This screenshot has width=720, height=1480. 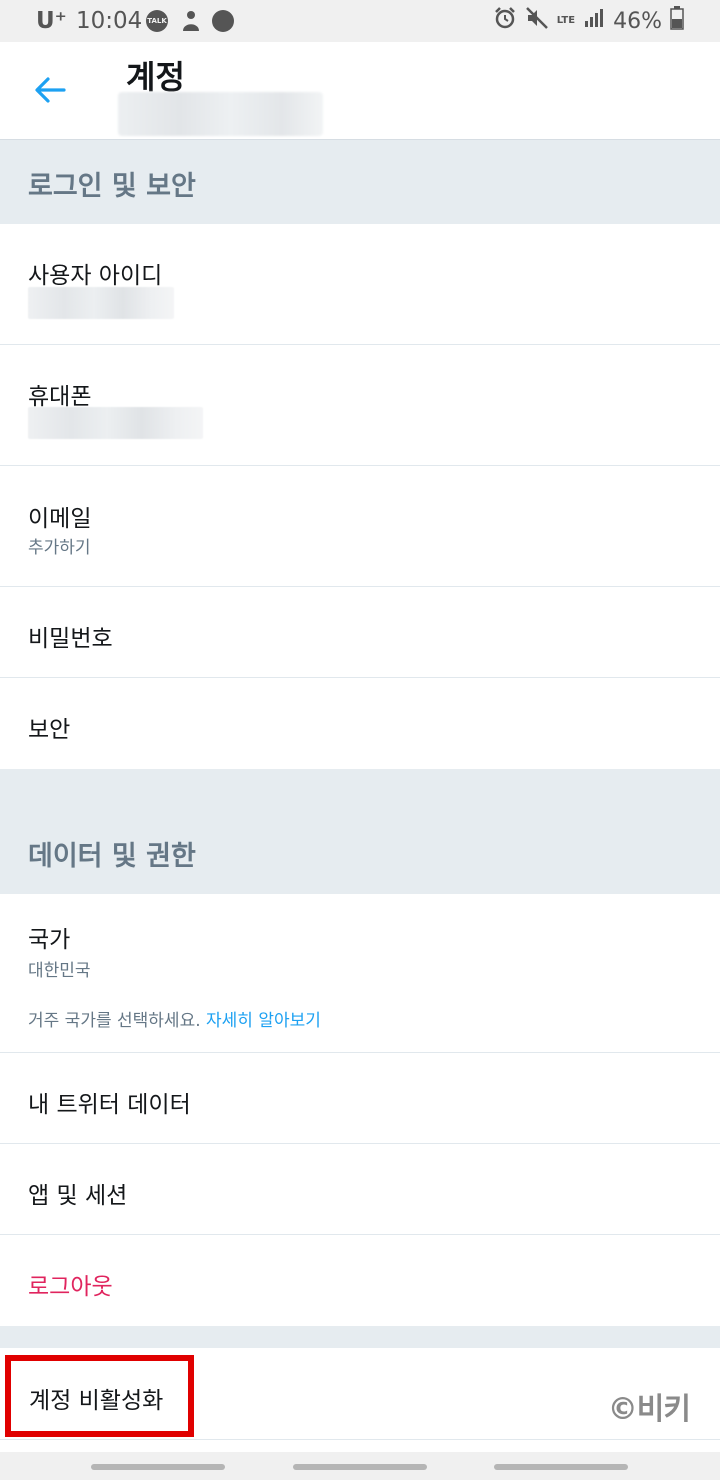 What do you see at coordinates (505, 21) in the screenshot?
I see `alarm-icon` at bounding box center [505, 21].